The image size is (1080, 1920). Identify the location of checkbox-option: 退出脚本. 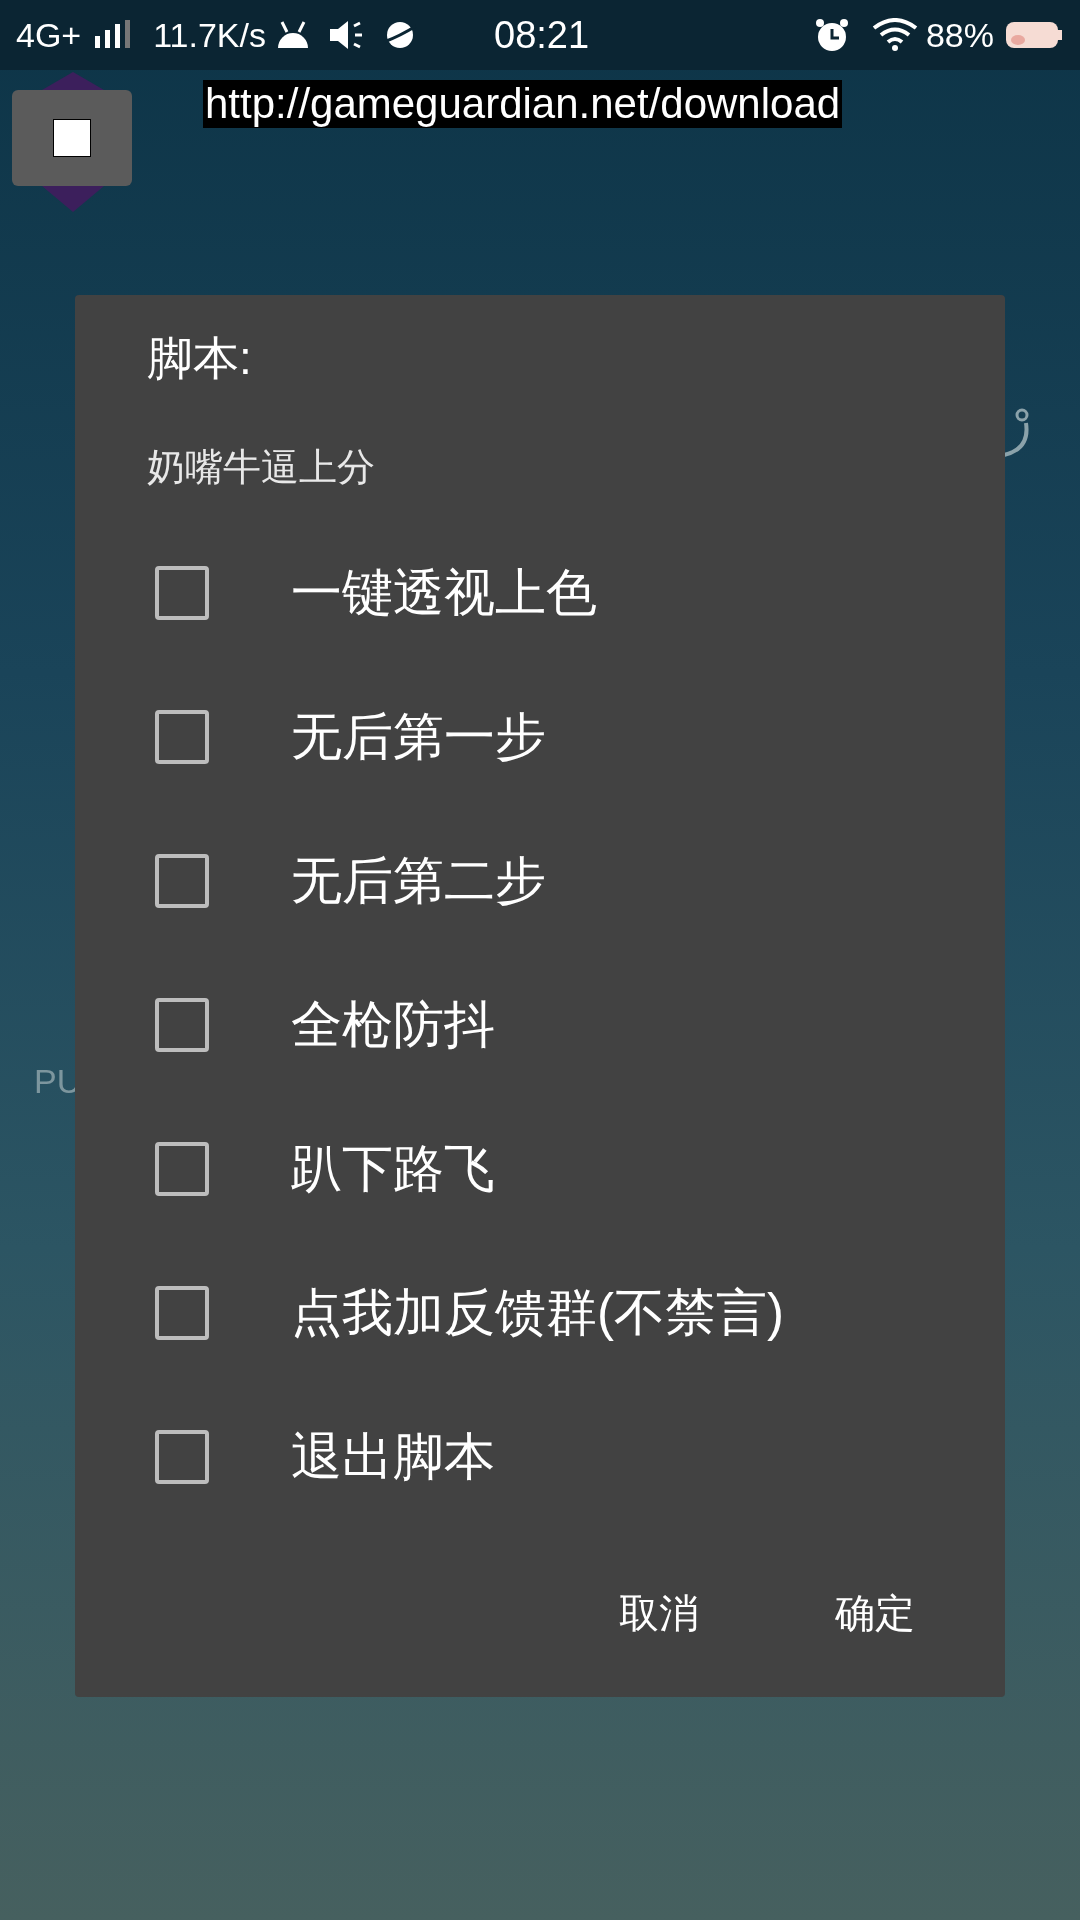
(540, 1457).